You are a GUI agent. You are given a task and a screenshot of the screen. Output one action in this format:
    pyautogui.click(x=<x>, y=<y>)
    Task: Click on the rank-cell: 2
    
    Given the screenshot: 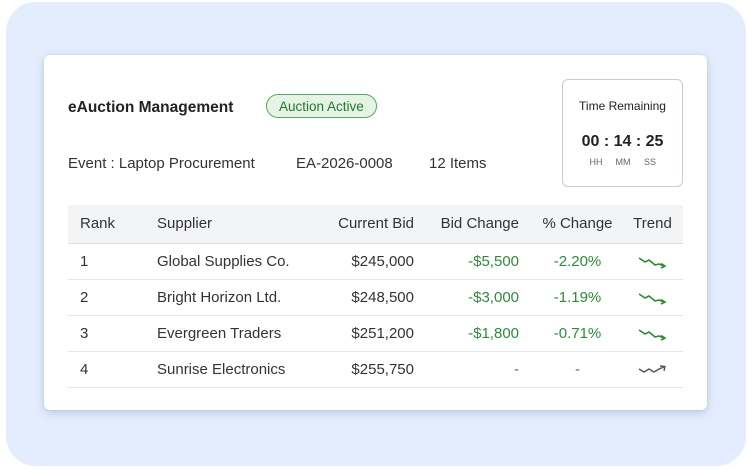 What is the action you would take?
    pyautogui.click(x=112, y=297)
    